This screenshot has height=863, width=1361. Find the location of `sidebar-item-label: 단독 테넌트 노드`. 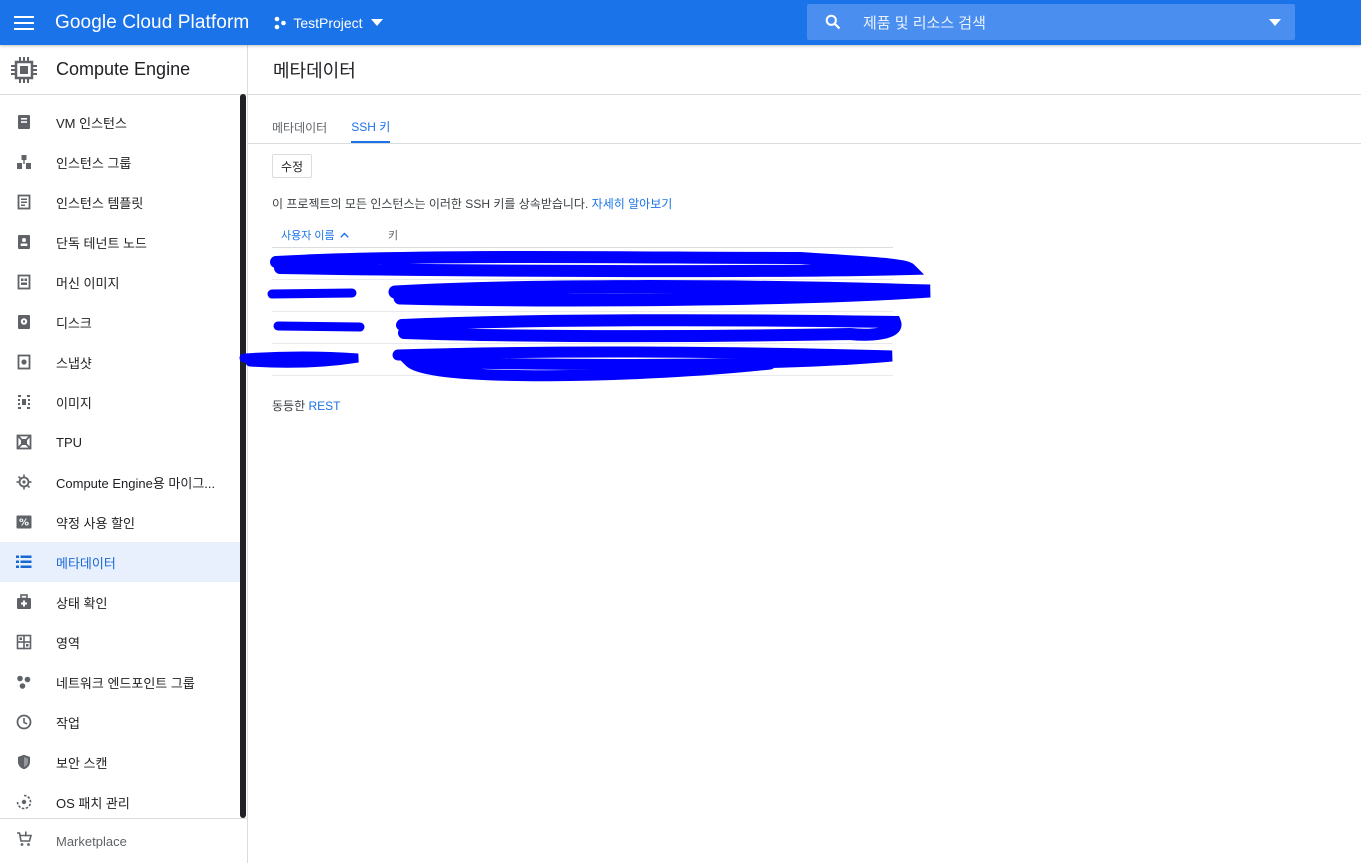

sidebar-item-label: 단독 테넌트 노드 is located at coordinates (101, 243).